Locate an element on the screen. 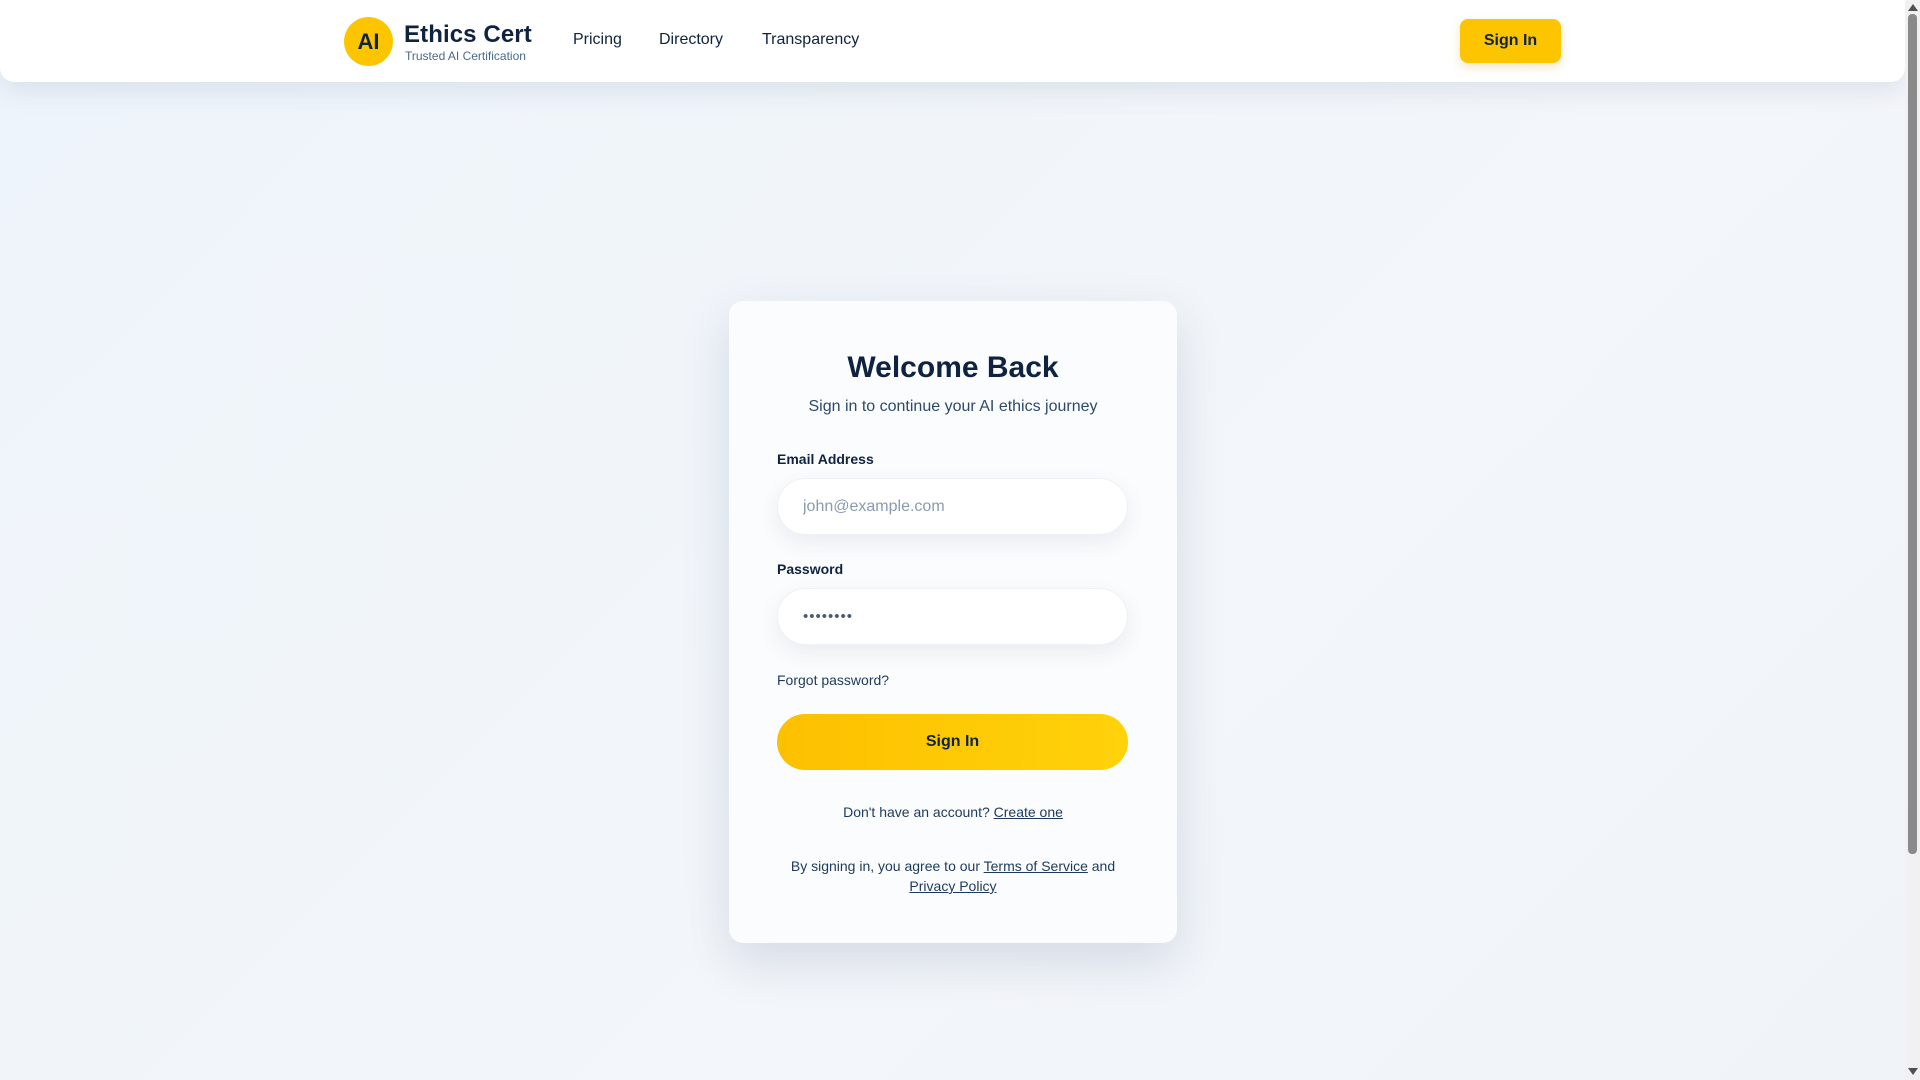 The width and height of the screenshot is (1920, 1080). page-scrollbar is located at coordinates (1912, 540).